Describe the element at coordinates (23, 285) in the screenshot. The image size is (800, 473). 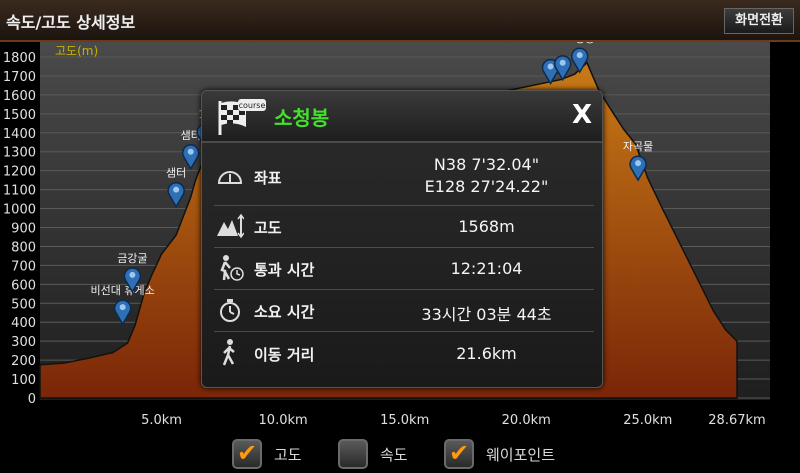
I see `y-tick-label: 600` at that location.